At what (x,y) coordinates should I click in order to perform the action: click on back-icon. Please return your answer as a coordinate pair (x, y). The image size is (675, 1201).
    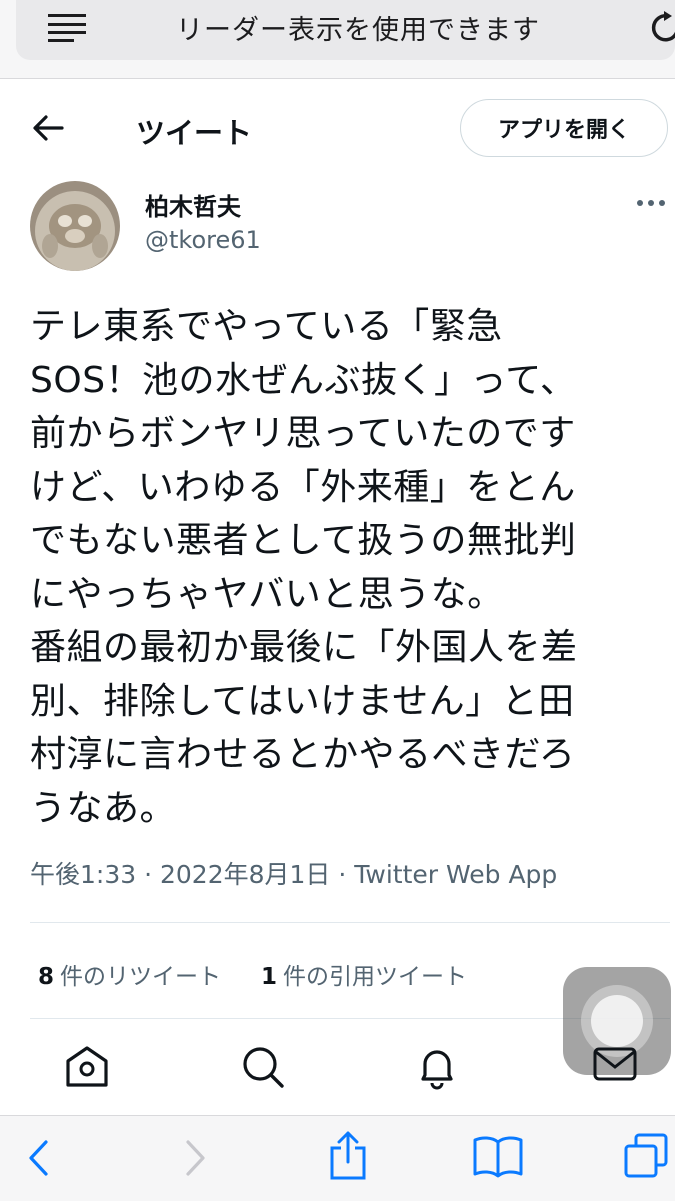
    Looking at the image, I should click on (38, 1158).